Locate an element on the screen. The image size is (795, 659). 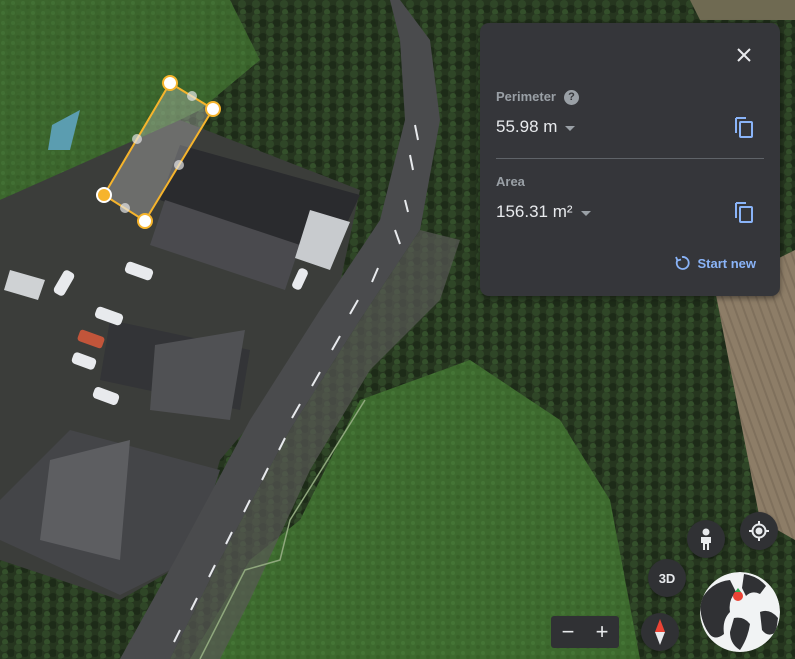
my-location-button is located at coordinates (759, 531).